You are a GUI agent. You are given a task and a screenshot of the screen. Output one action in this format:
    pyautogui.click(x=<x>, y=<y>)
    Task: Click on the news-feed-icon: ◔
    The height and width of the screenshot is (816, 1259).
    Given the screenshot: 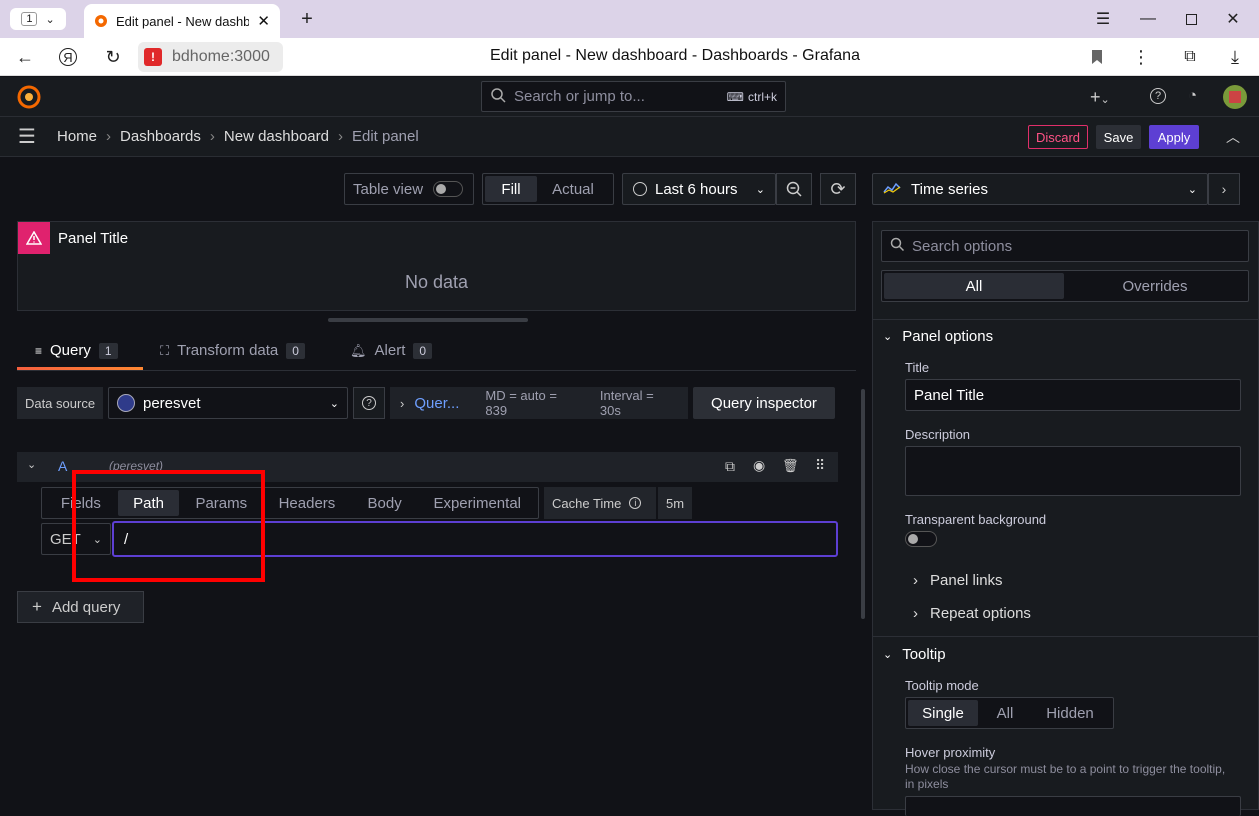 What is the action you would take?
    pyautogui.click(x=1192, y=95)
    